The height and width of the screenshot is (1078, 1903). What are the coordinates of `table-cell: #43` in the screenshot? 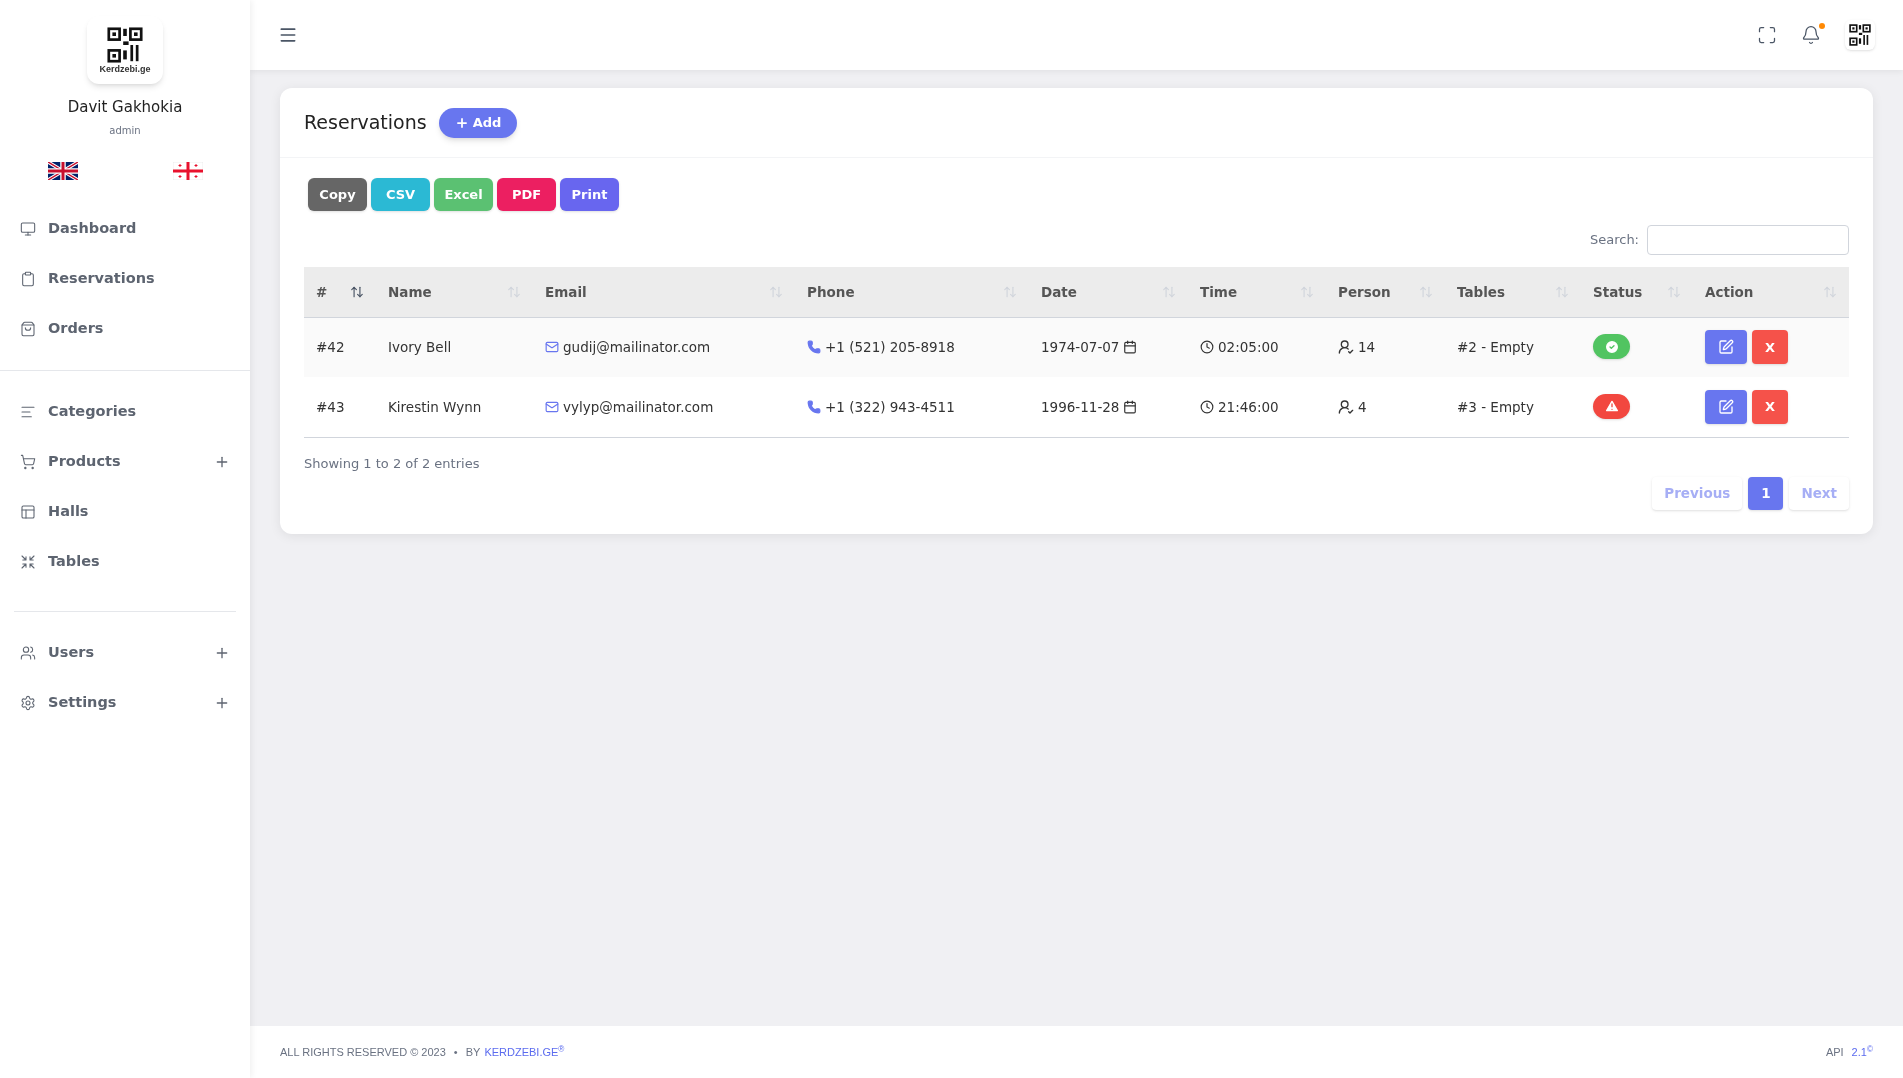 It's located at (340, 407).